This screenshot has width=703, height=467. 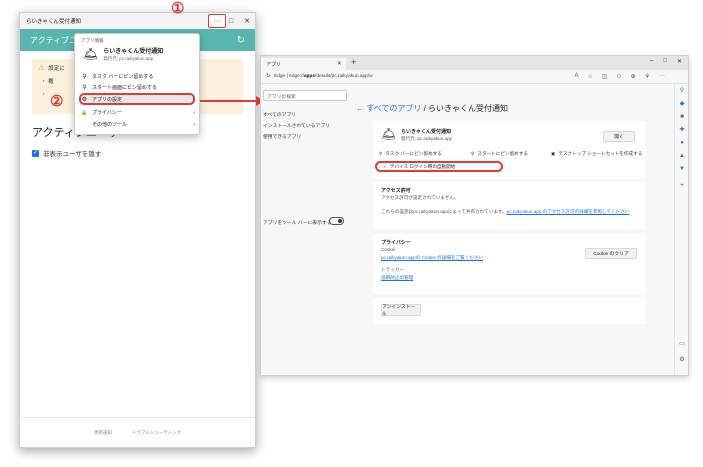 I want to click on footer-link: トラブルシューティング, so click(x=156, y=433).